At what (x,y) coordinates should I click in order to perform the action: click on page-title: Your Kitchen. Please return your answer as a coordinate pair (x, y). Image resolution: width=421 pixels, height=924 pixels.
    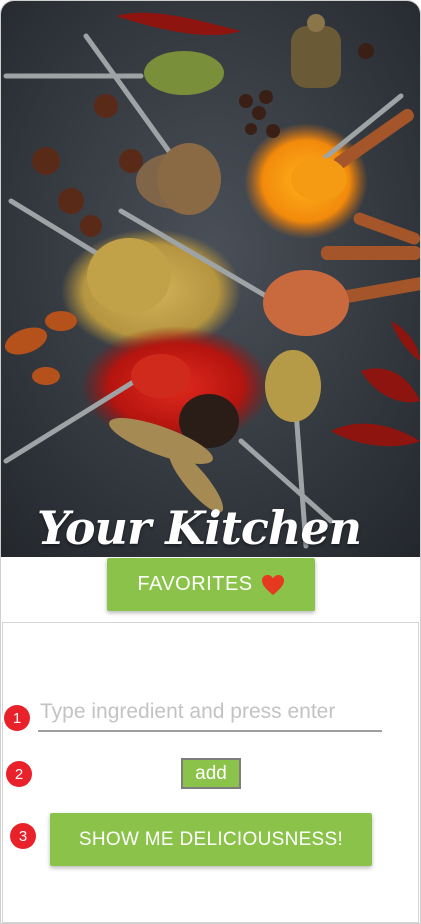
    Looking at the image, I should click on (199, 528).